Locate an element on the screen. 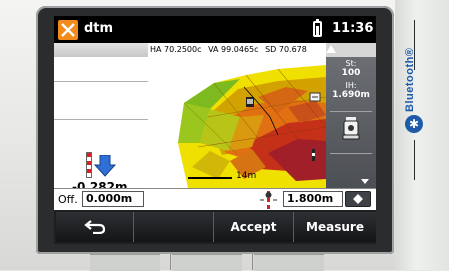  target-prism-icon is located at coordinates (358, 199).